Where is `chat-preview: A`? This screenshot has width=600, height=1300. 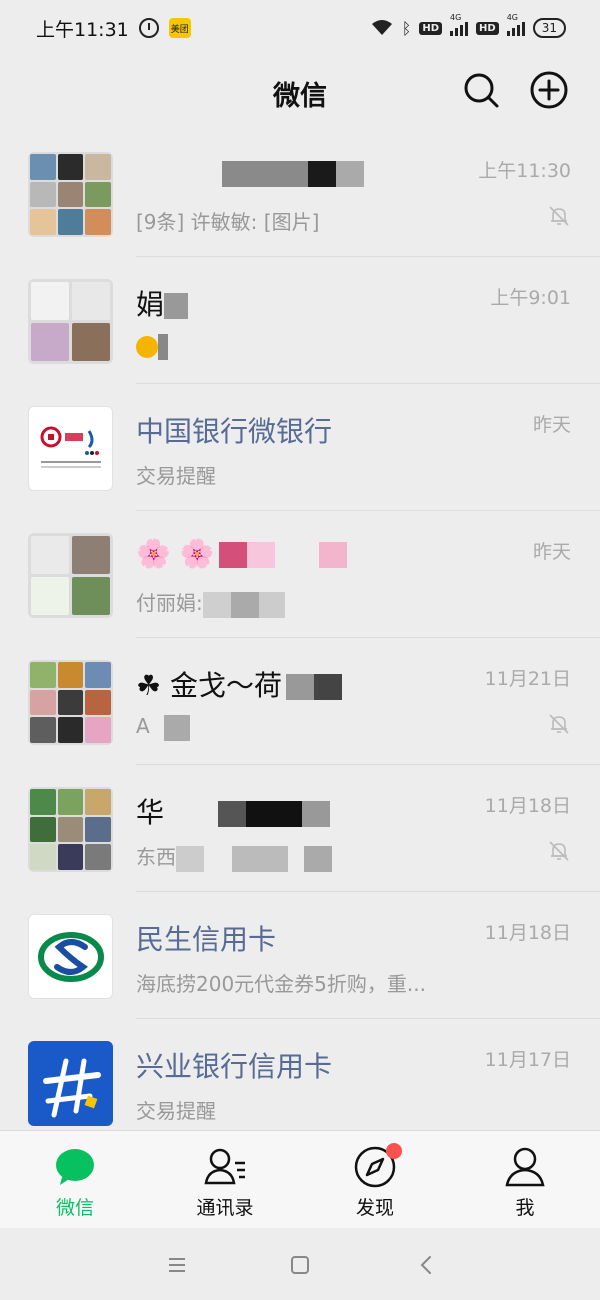 chat-preview: A is located at coordinates (163, 727).